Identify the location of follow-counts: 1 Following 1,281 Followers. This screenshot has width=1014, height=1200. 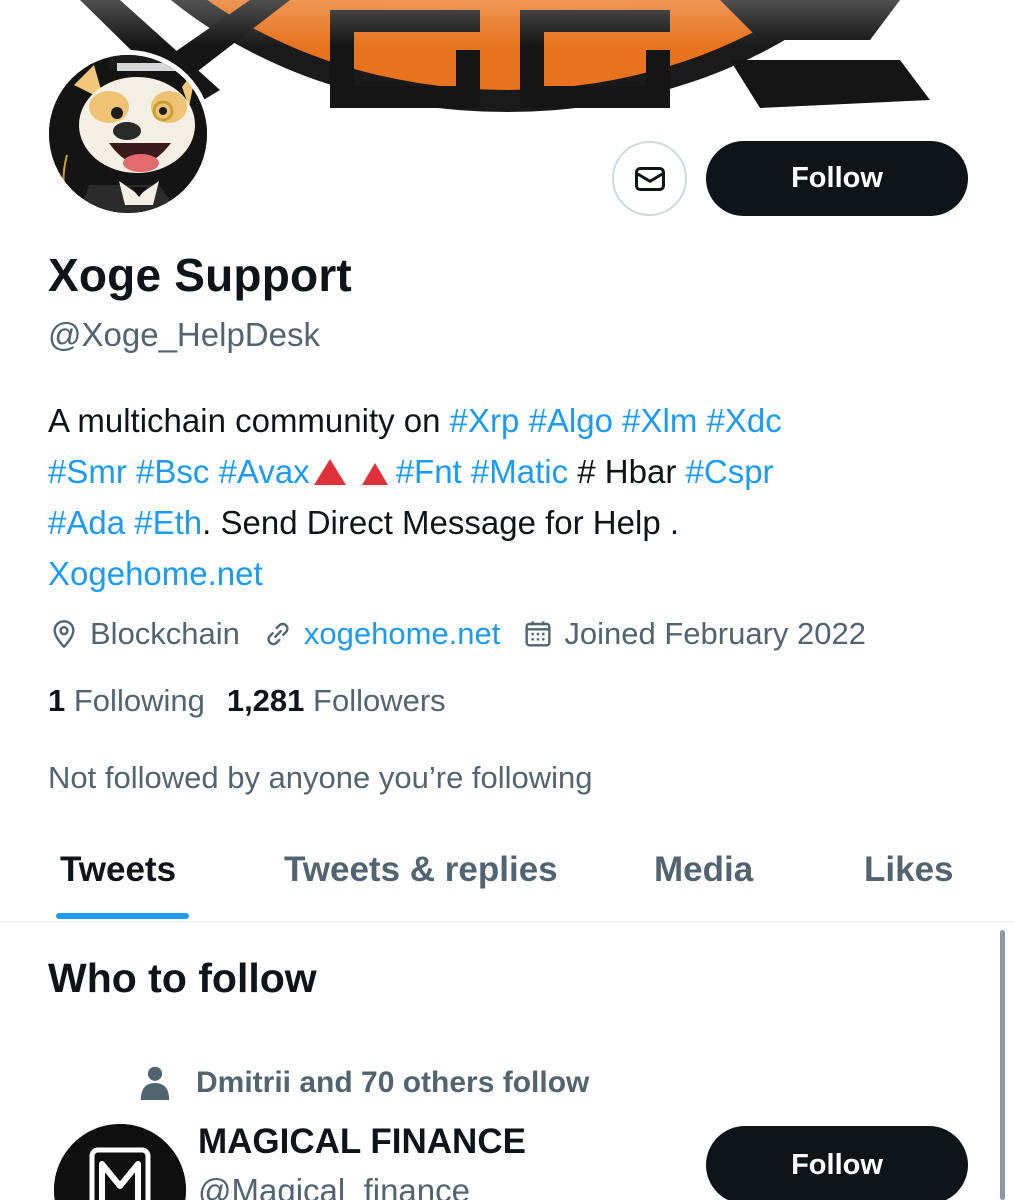
(247, 701).